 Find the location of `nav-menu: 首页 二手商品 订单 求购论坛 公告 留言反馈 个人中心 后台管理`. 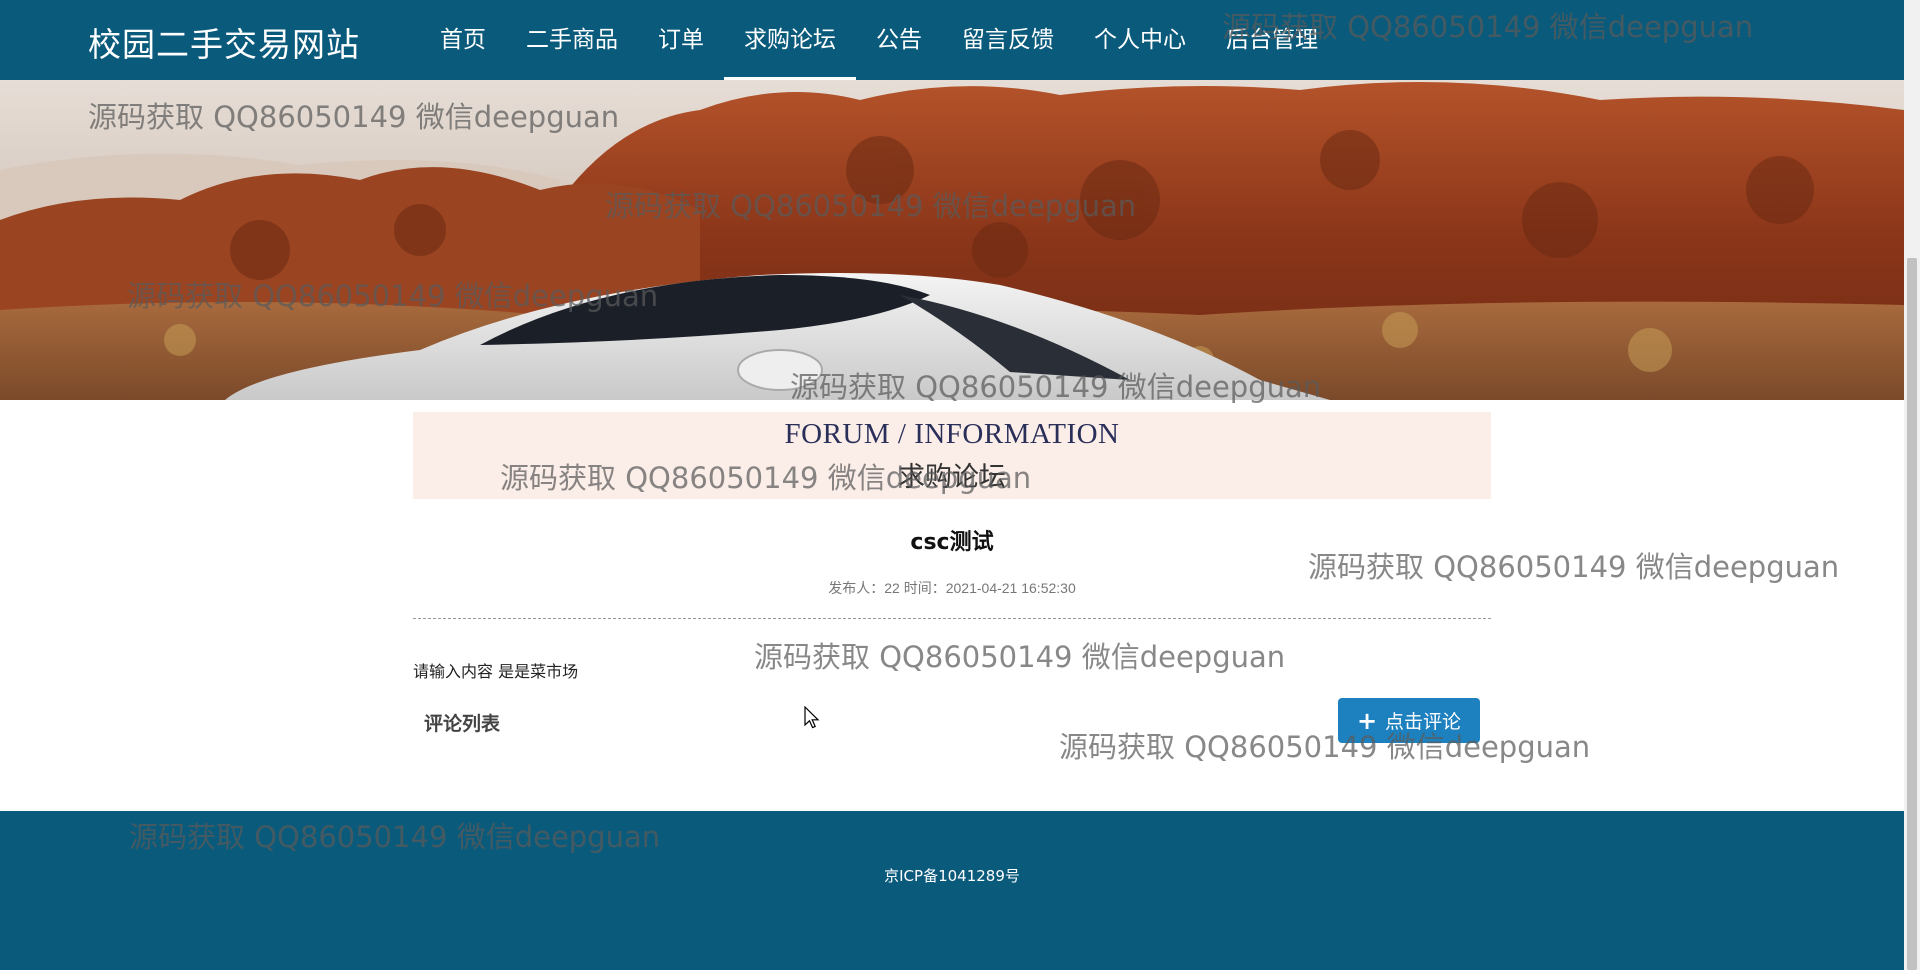

nav-menu: 首页 二手商品 订单 求购论坛 公告 留言反馈 个人中心 后台管理 is located at coordinates (879, 40).